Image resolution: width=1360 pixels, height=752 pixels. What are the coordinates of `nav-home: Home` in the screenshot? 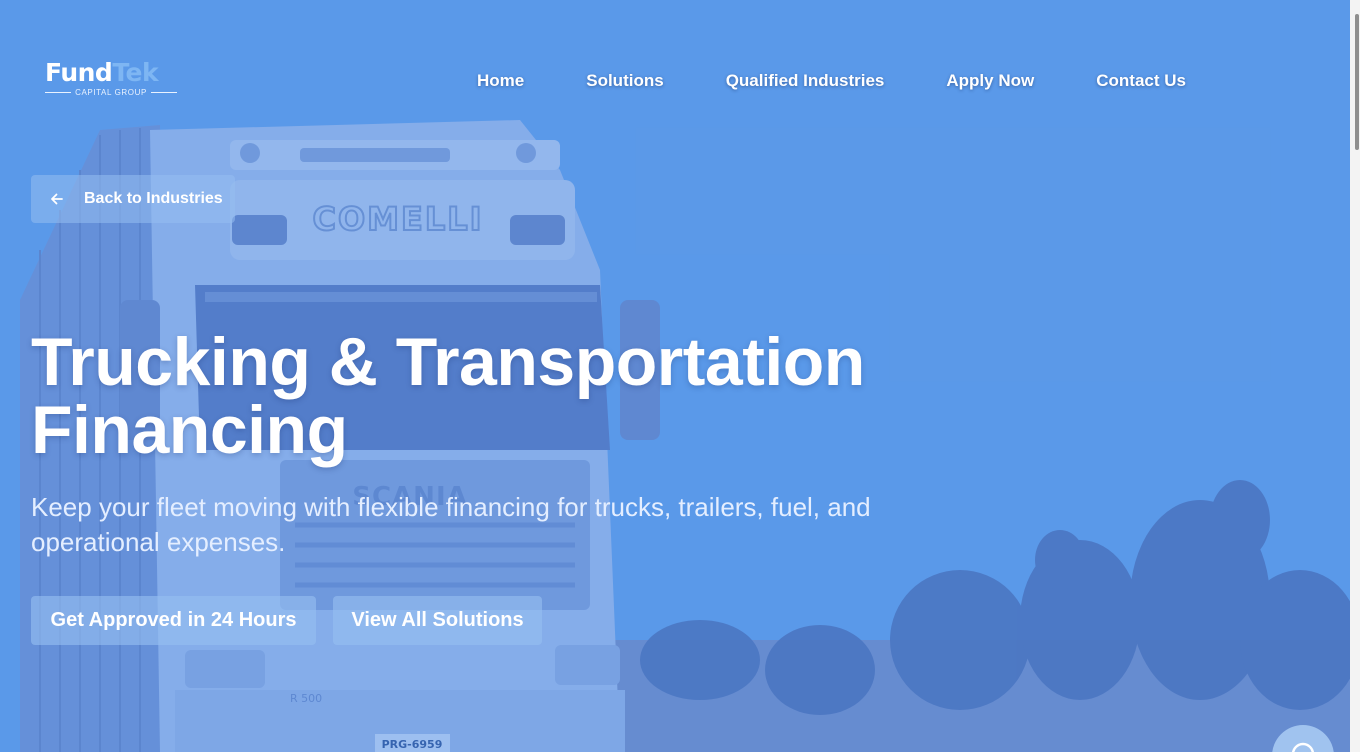 It's located at (500, 81).